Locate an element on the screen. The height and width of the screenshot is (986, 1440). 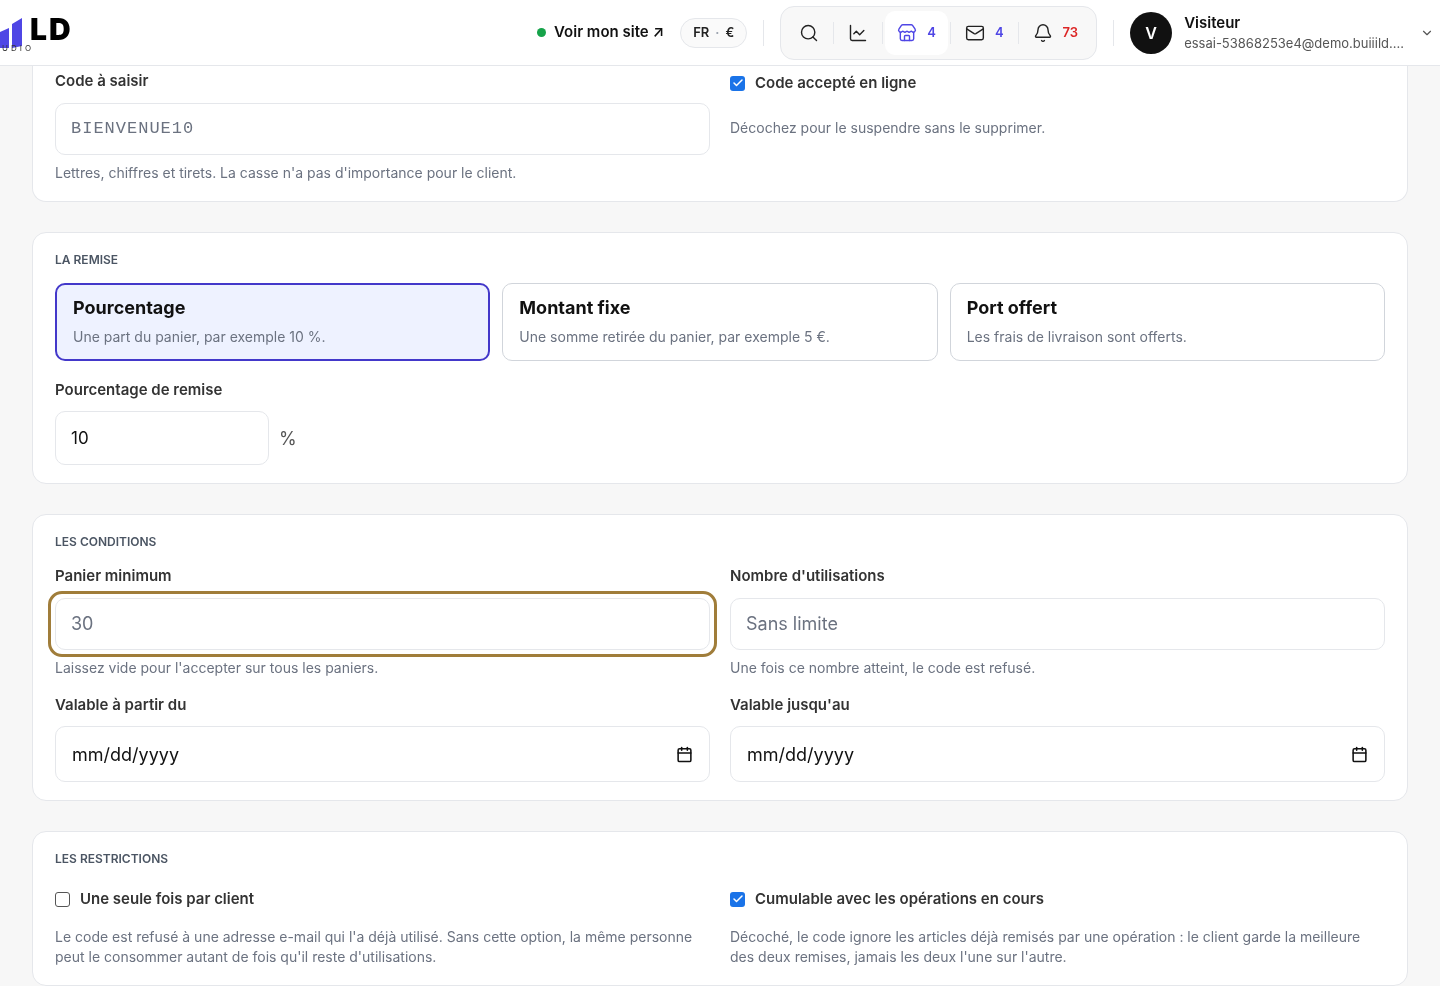
section-title: LES CONDITIONS is located at coordinates (106, 542).